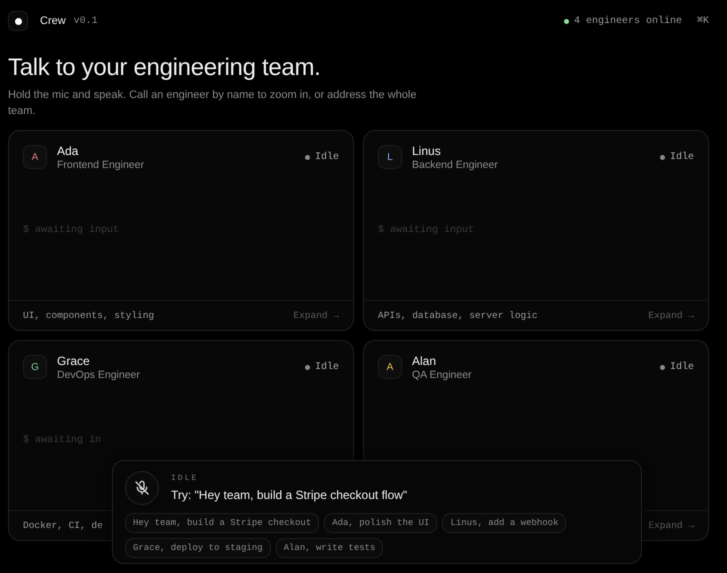  What do you see at coordinates (425, 361) in the screenshot?
I see `engineer-name: Alan` at bounding box center [425, 361].